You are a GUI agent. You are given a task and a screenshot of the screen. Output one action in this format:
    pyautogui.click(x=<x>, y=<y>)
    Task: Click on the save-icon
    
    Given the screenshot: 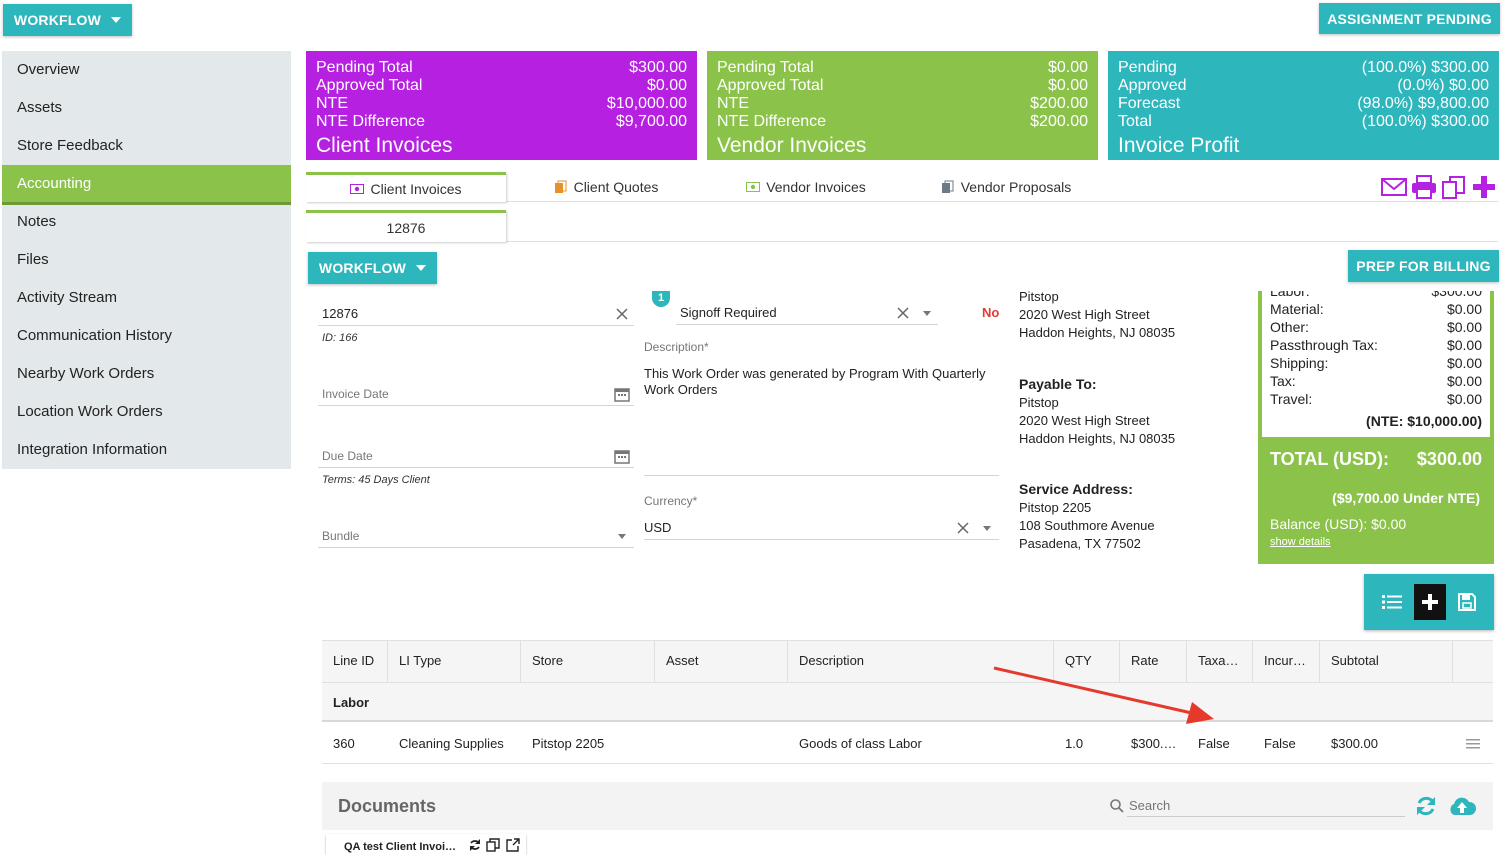 What is the action you would take?
    pyautogui.click(x=1467, y=602)
    